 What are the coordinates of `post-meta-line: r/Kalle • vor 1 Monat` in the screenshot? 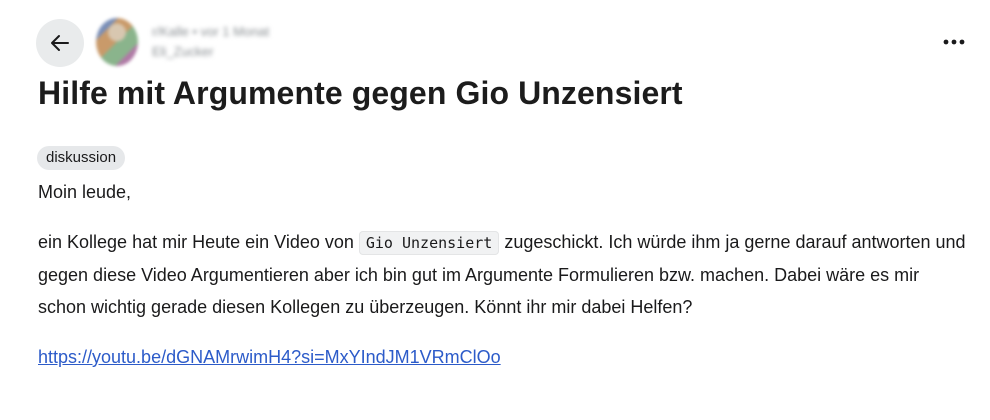 It's located at (210, 32).